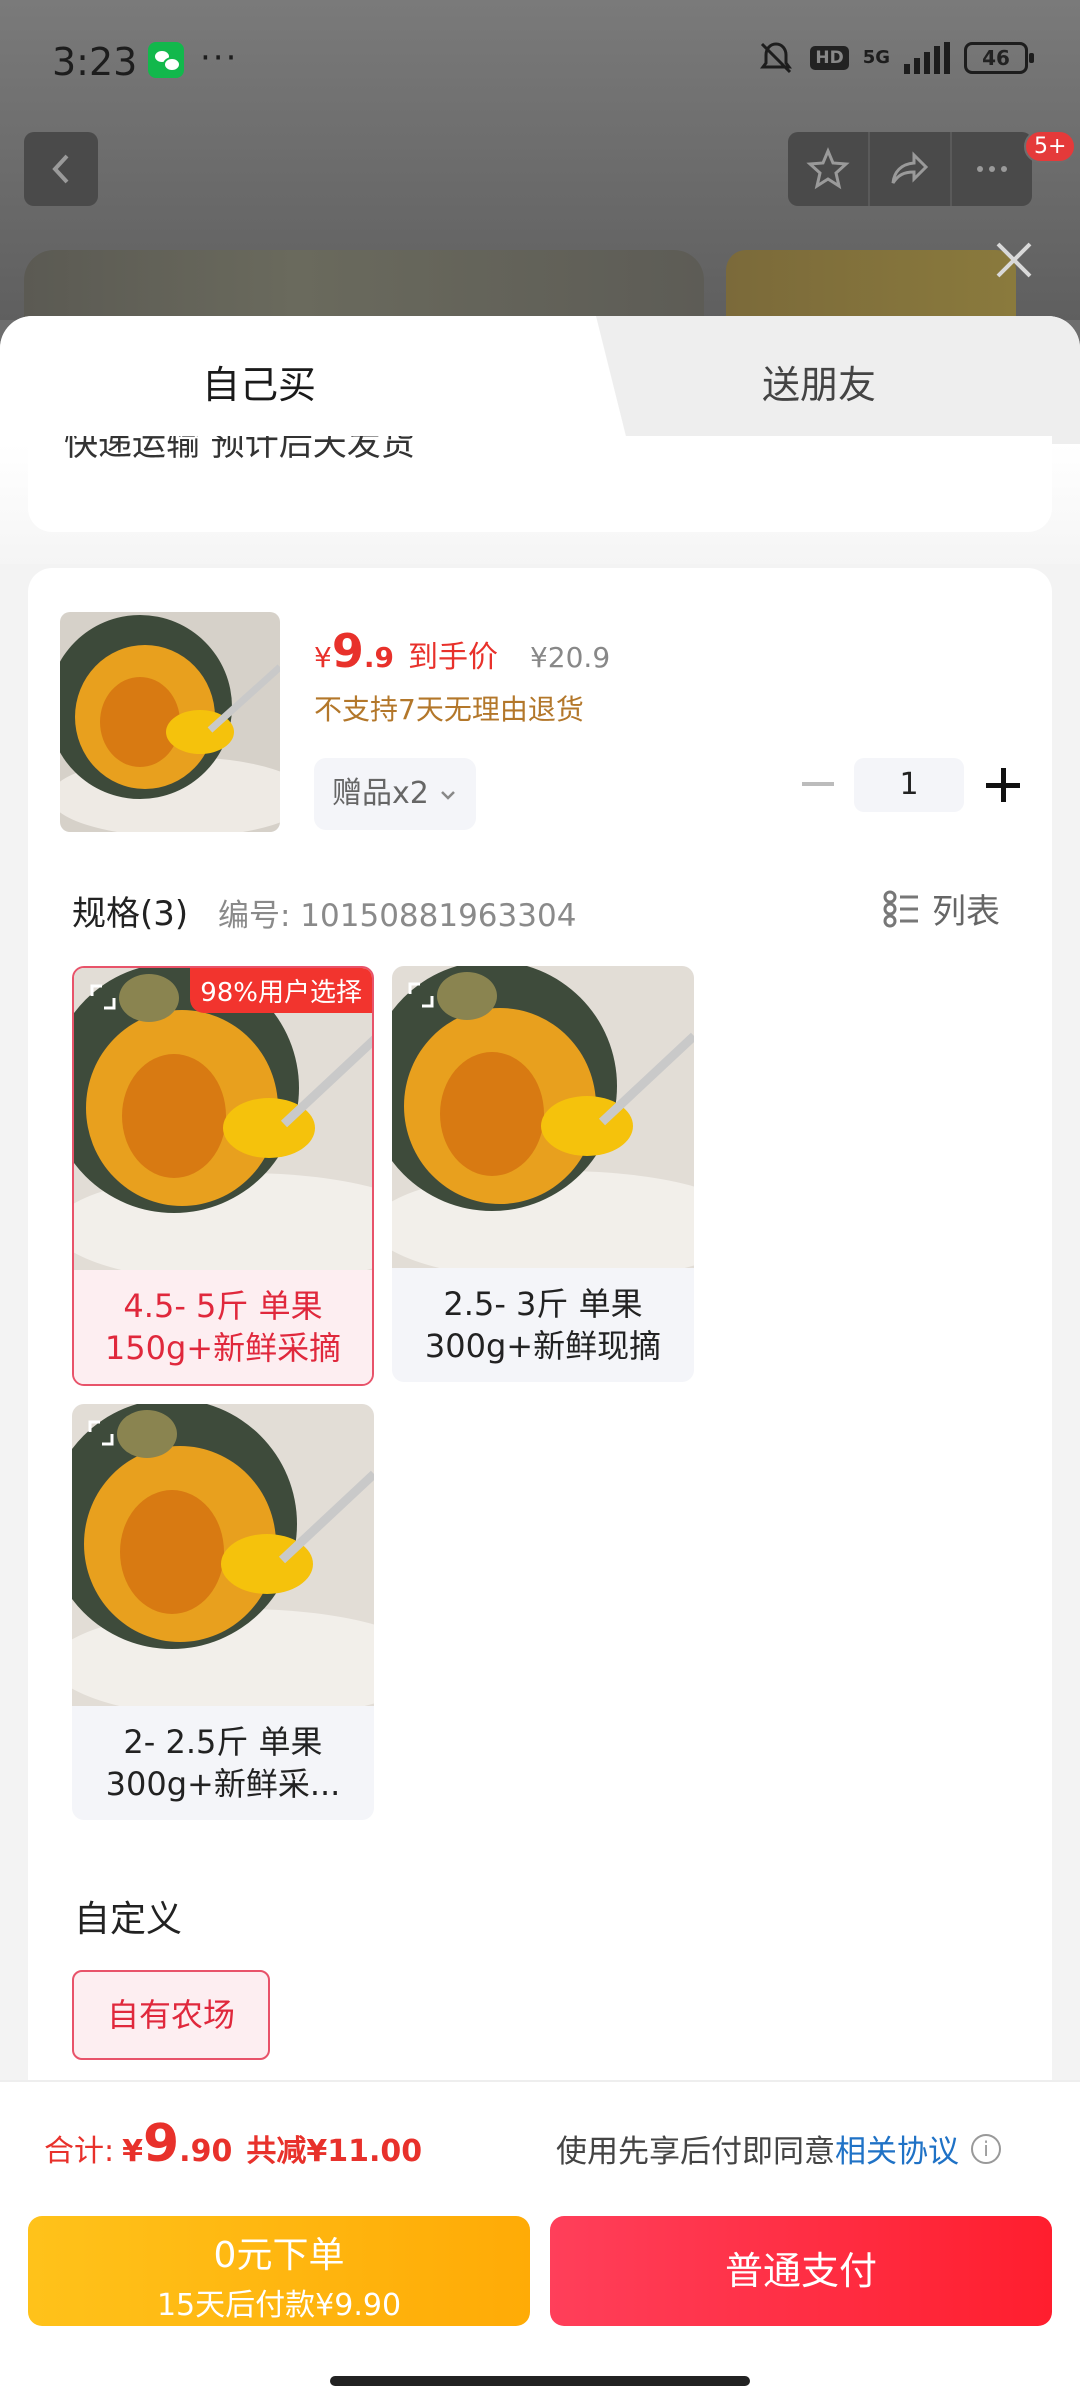 This screenshot has height=2400, width=1080. I want to click on quantity-increase-button, so click(1003, 785).